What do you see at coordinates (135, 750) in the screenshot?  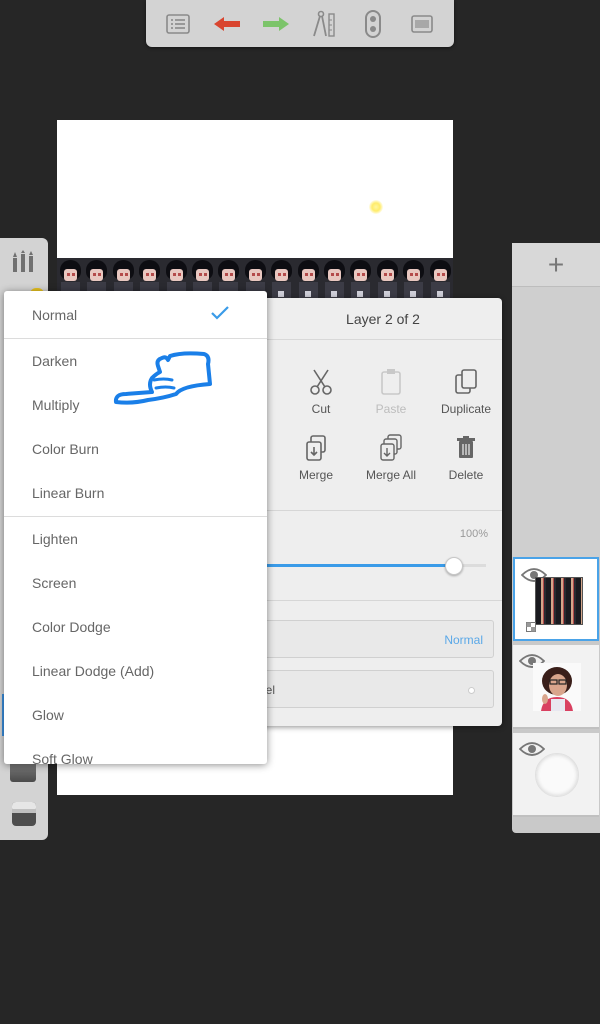 I see `blend-item-soft-glow: Soft Glow` at bounding box center [135, 750].